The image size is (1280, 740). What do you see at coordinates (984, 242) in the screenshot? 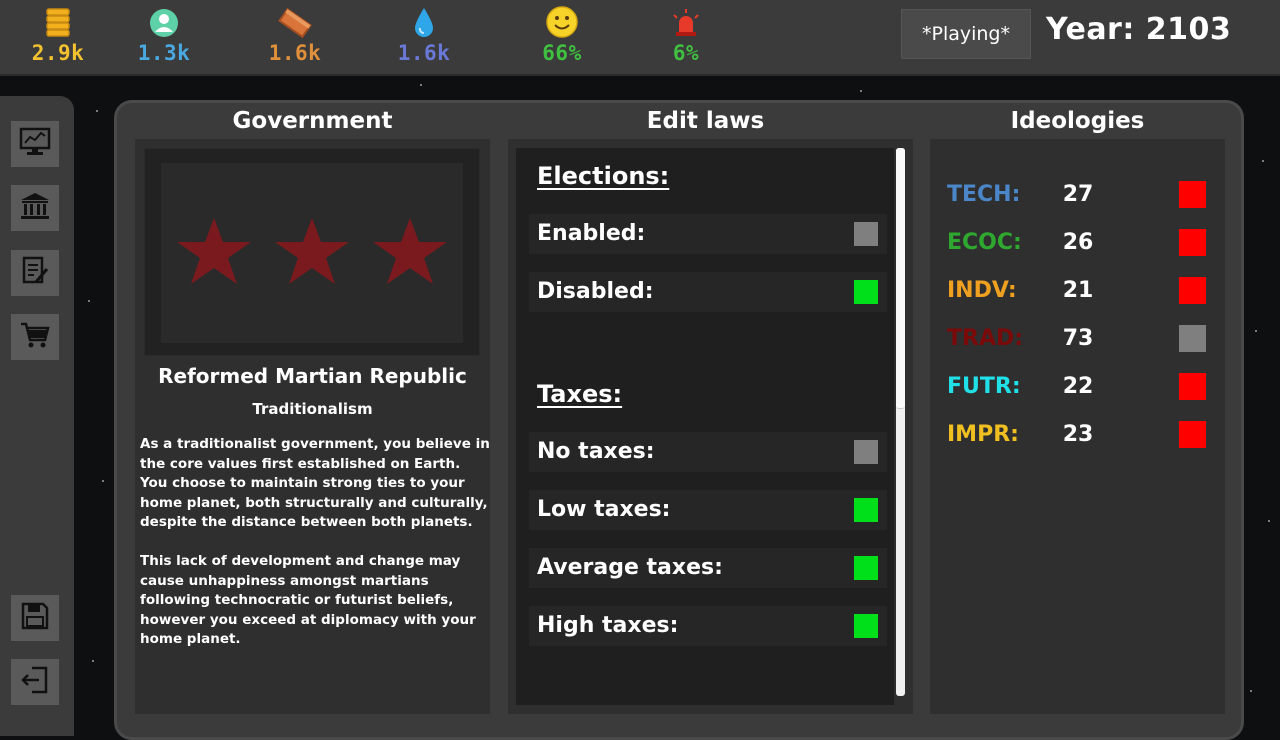
I see `ideology-name-ecoc: ECOC:` at bounding box center [984, 242].